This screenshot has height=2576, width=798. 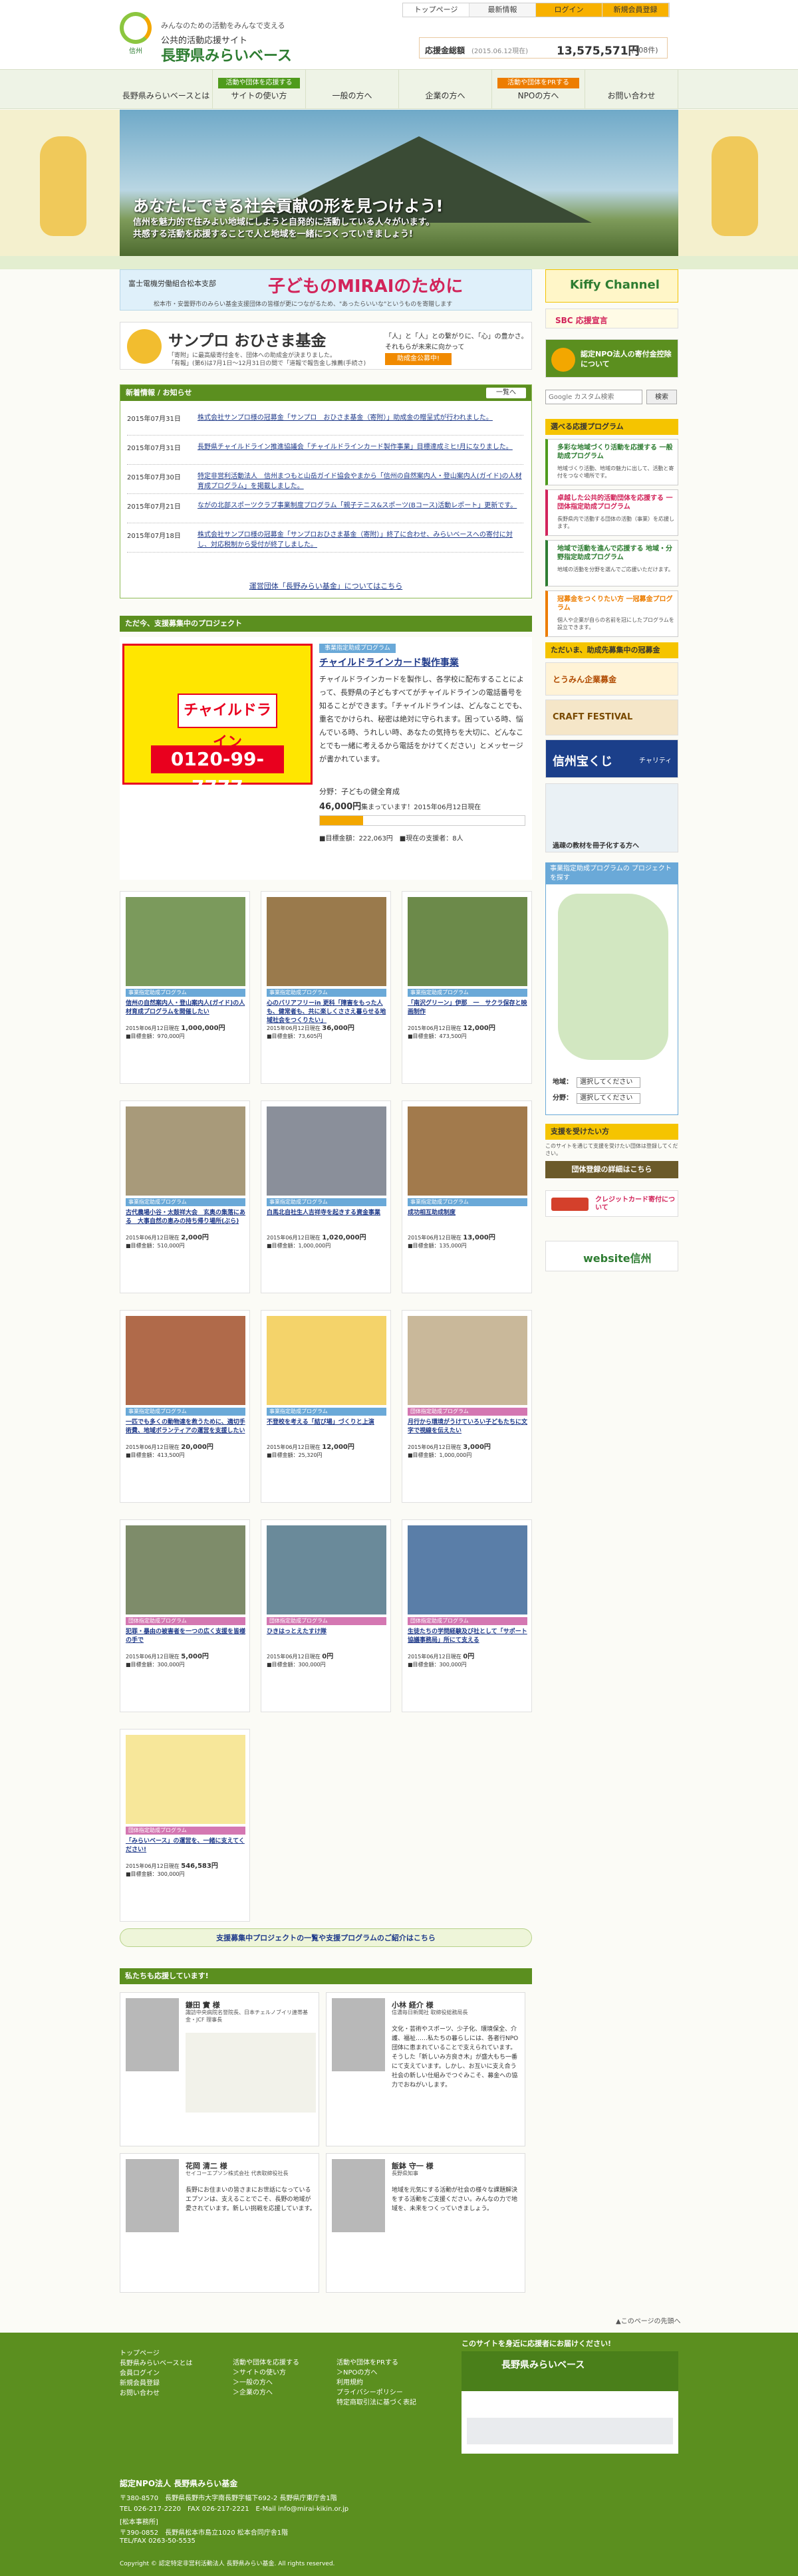 I want to click on area-select: 地域： 選択してください, so click(x=596, y=1082).